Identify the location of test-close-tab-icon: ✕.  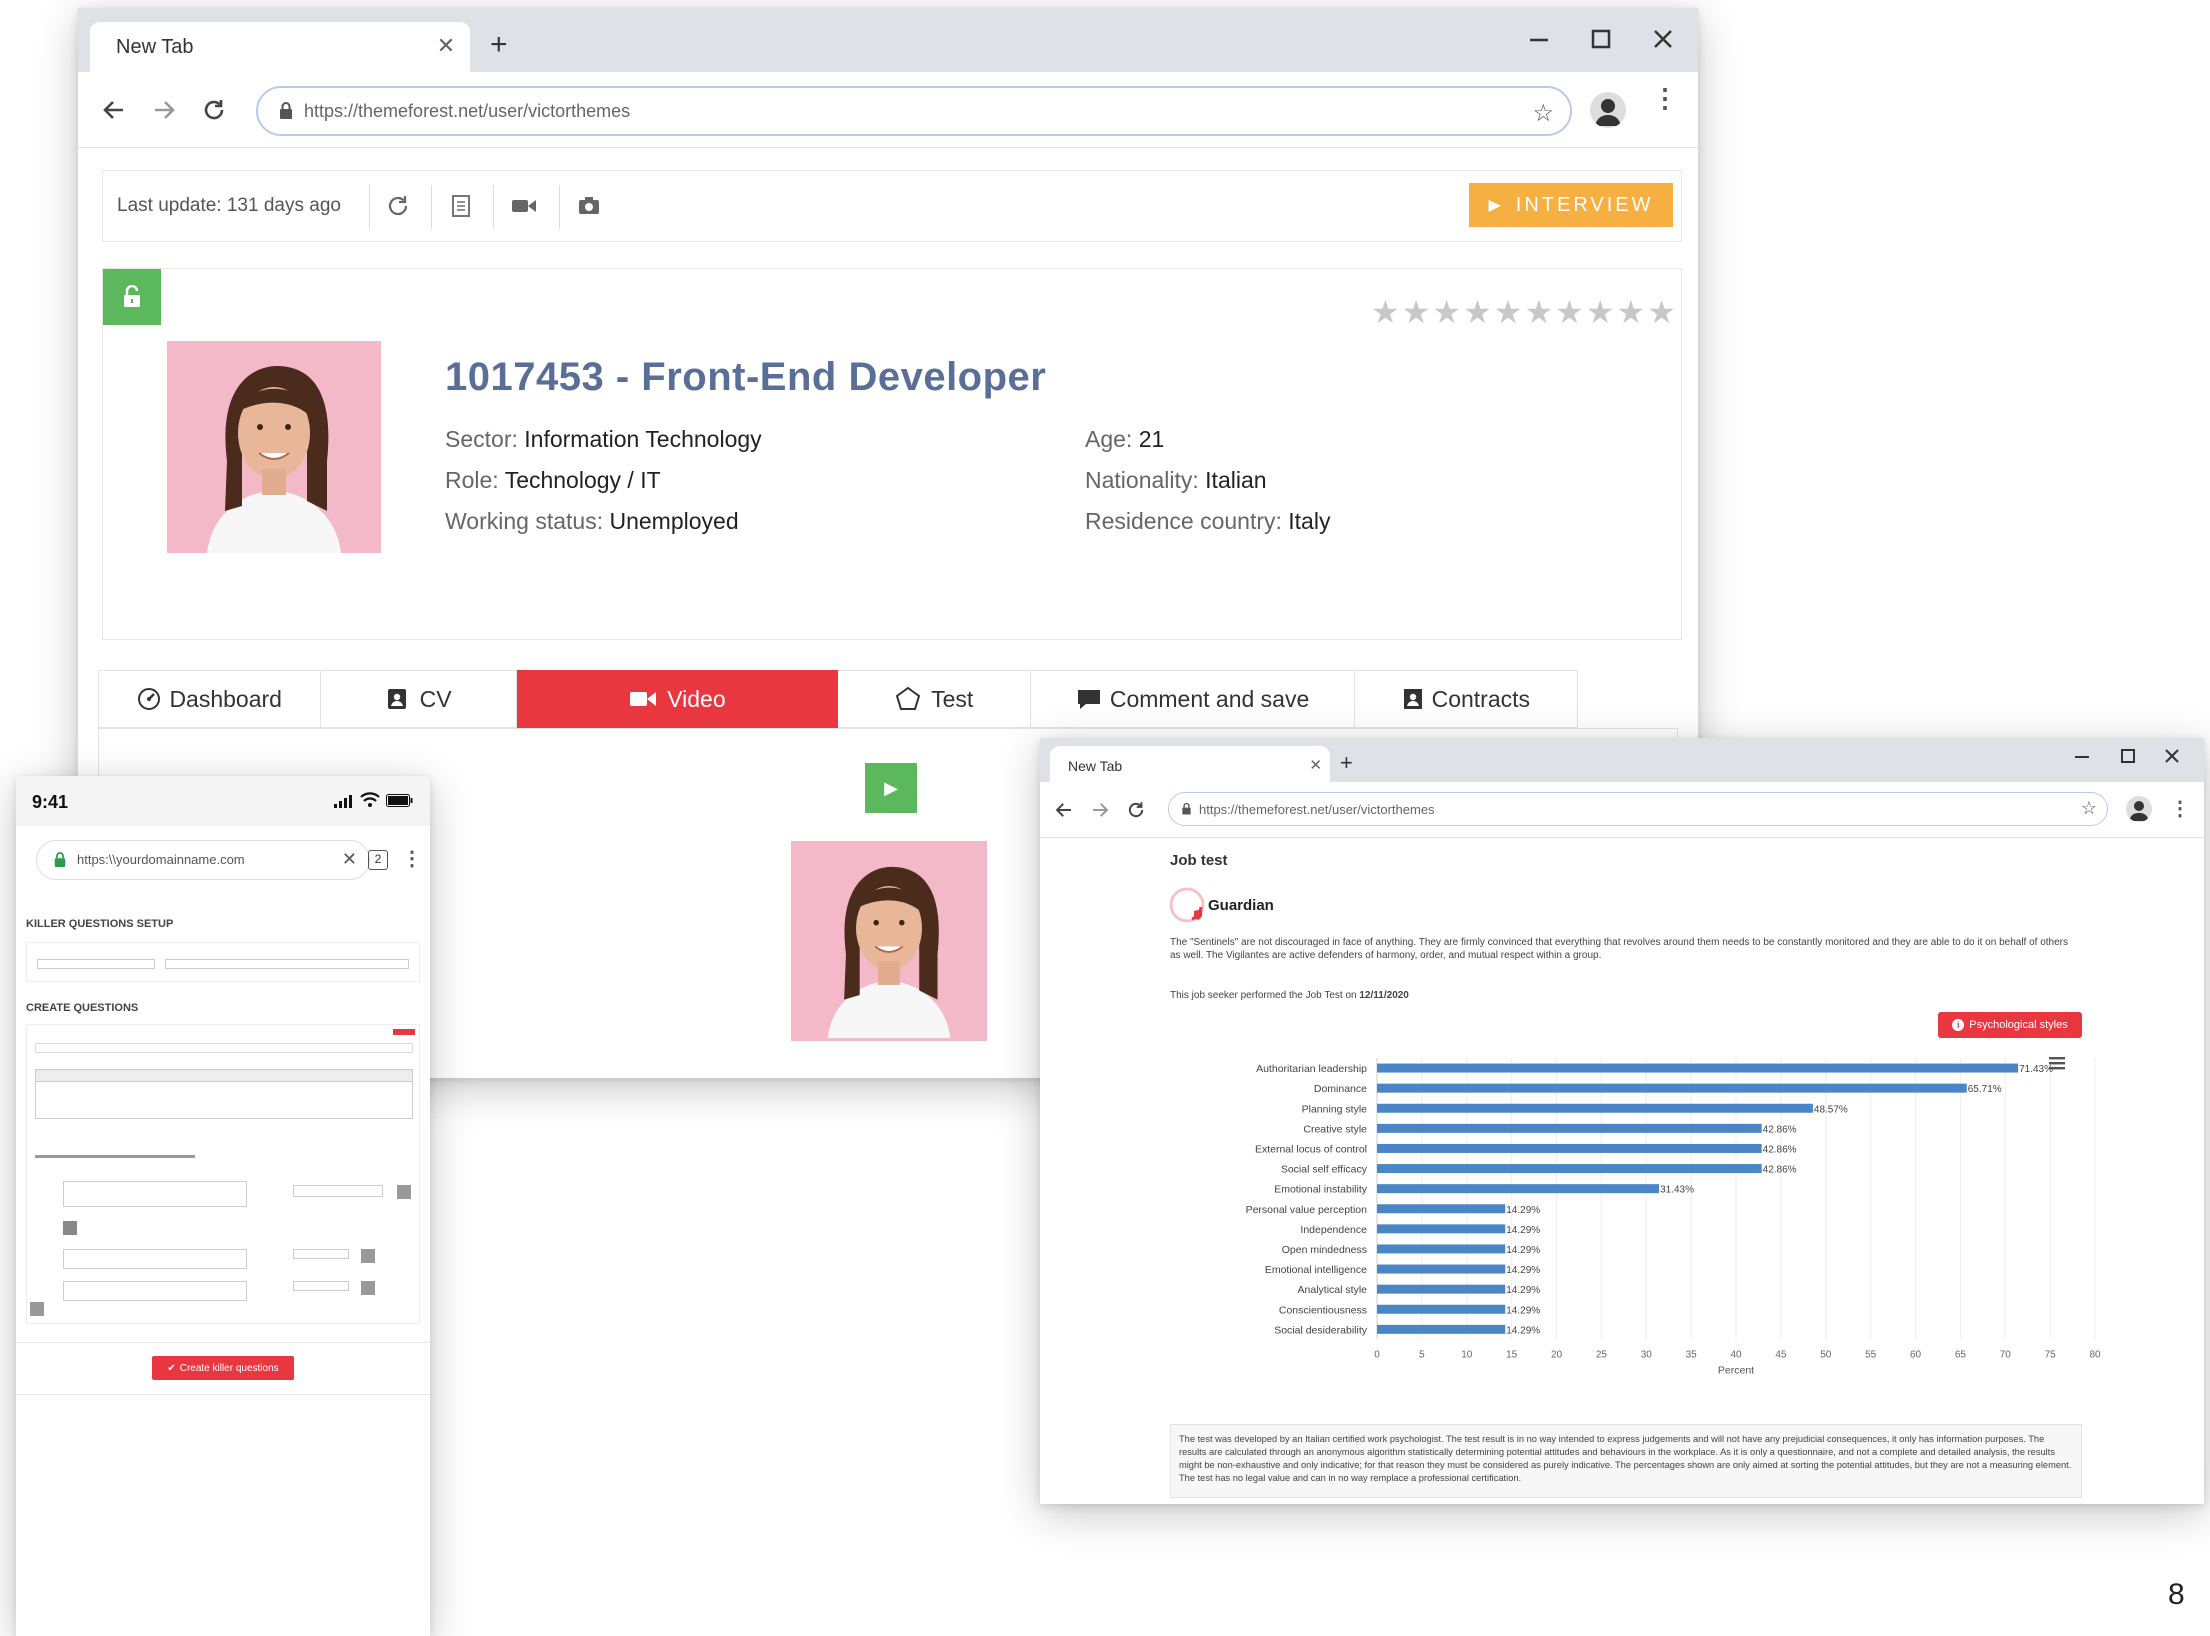
(1315, 765).